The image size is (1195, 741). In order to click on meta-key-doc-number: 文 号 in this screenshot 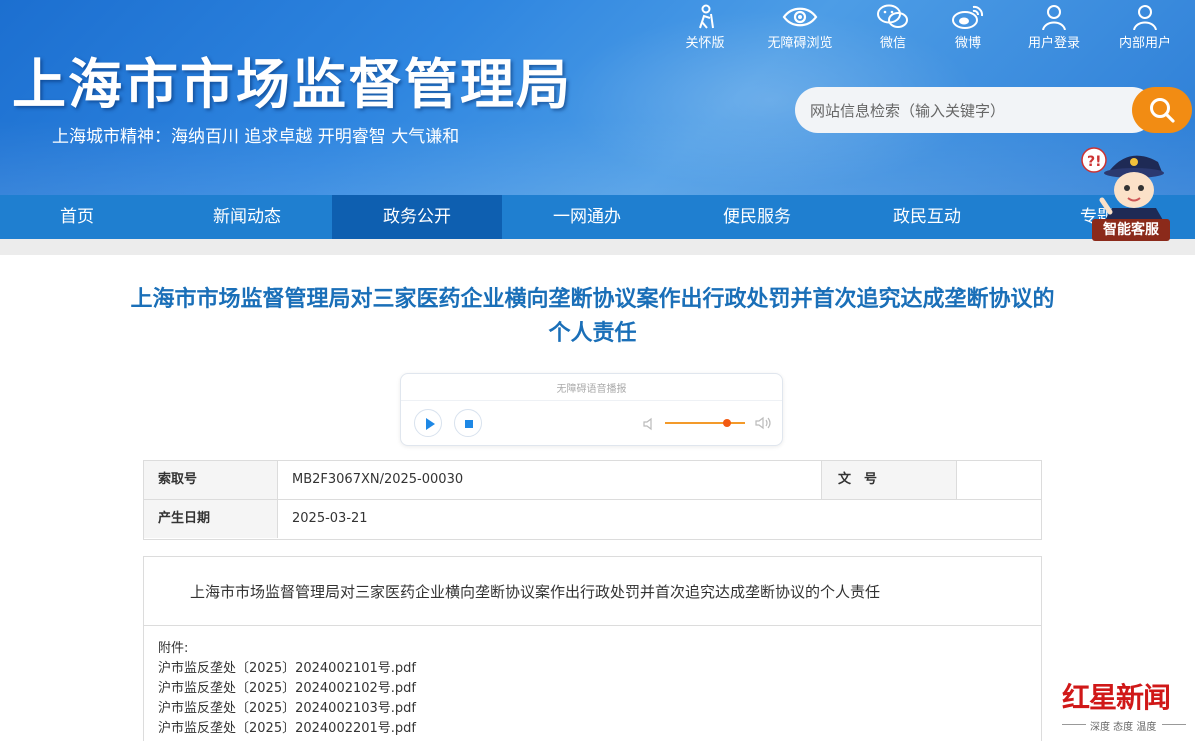, I will do `click(888, 480)`.